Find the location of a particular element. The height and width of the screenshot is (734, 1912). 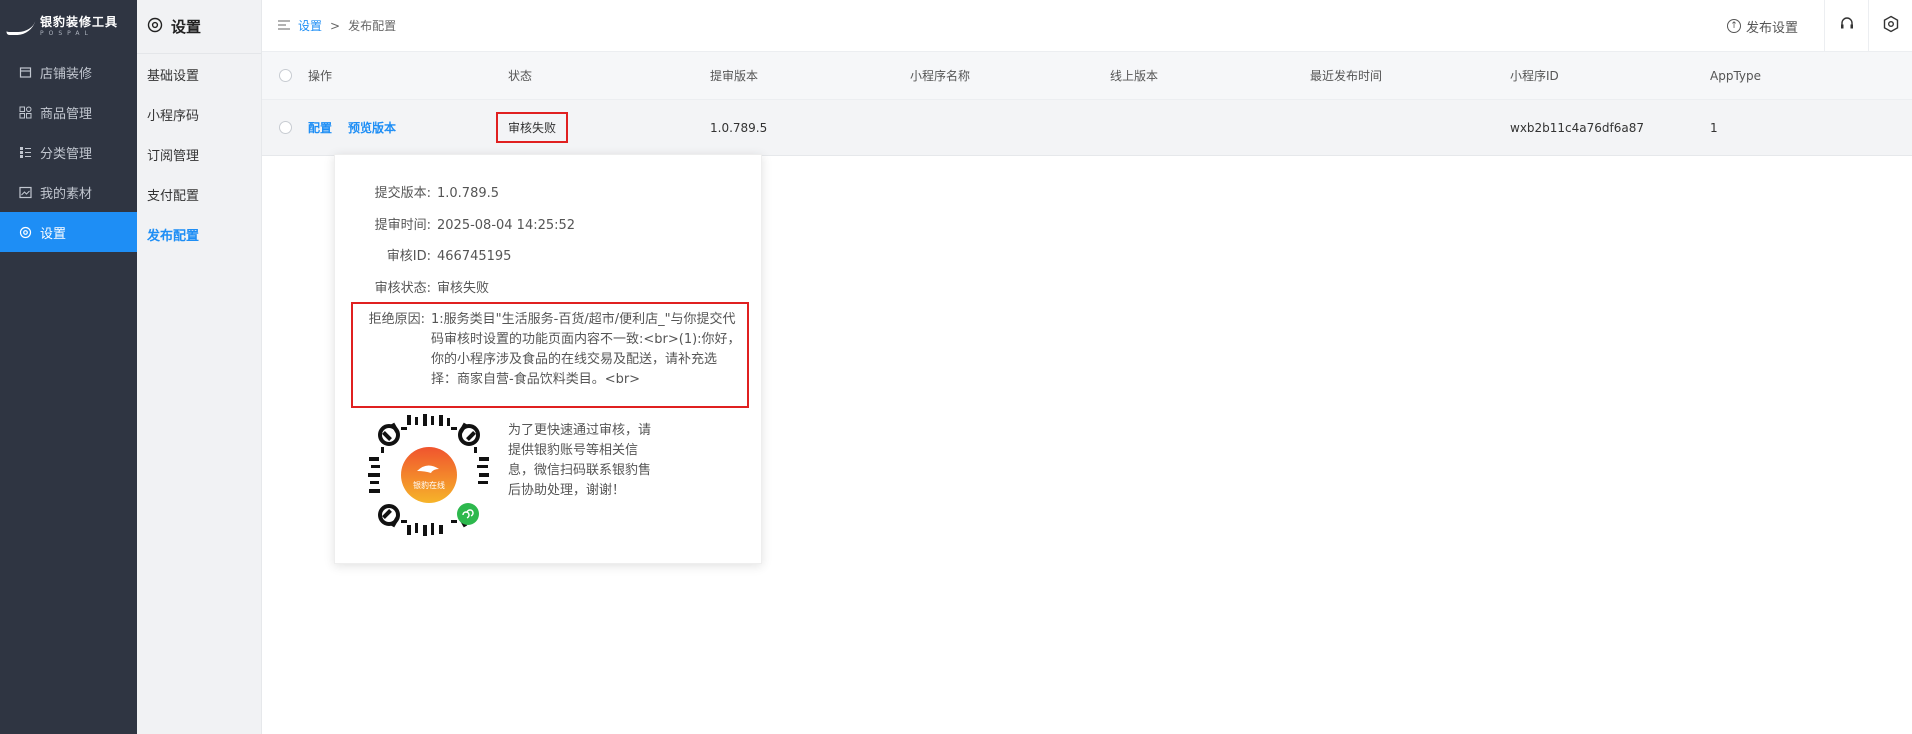

header-app-name: 小程序名称 is located at coordinates (940, 76).